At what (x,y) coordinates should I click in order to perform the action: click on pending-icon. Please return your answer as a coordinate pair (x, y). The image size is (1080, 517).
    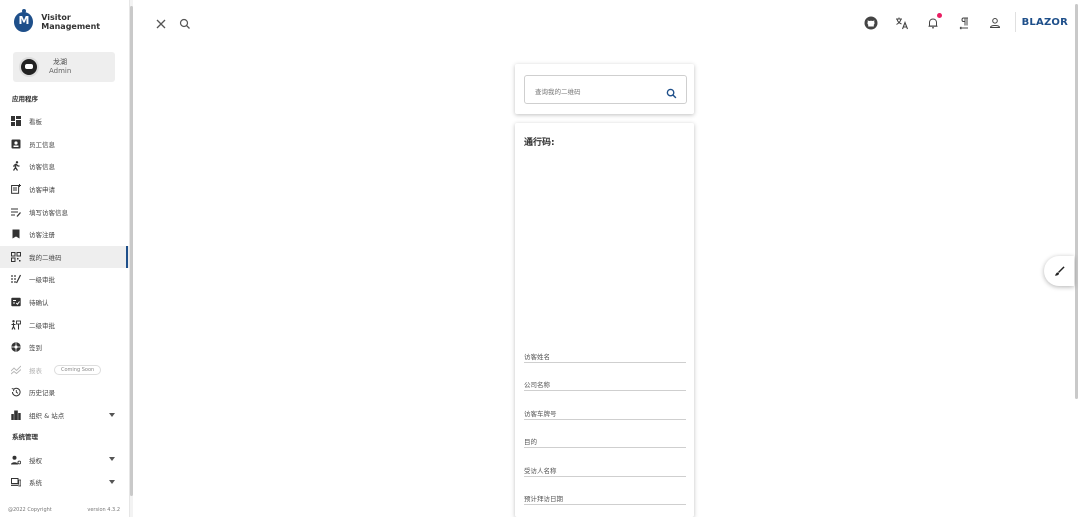
    Looking at the image, I should click on (16, 302).